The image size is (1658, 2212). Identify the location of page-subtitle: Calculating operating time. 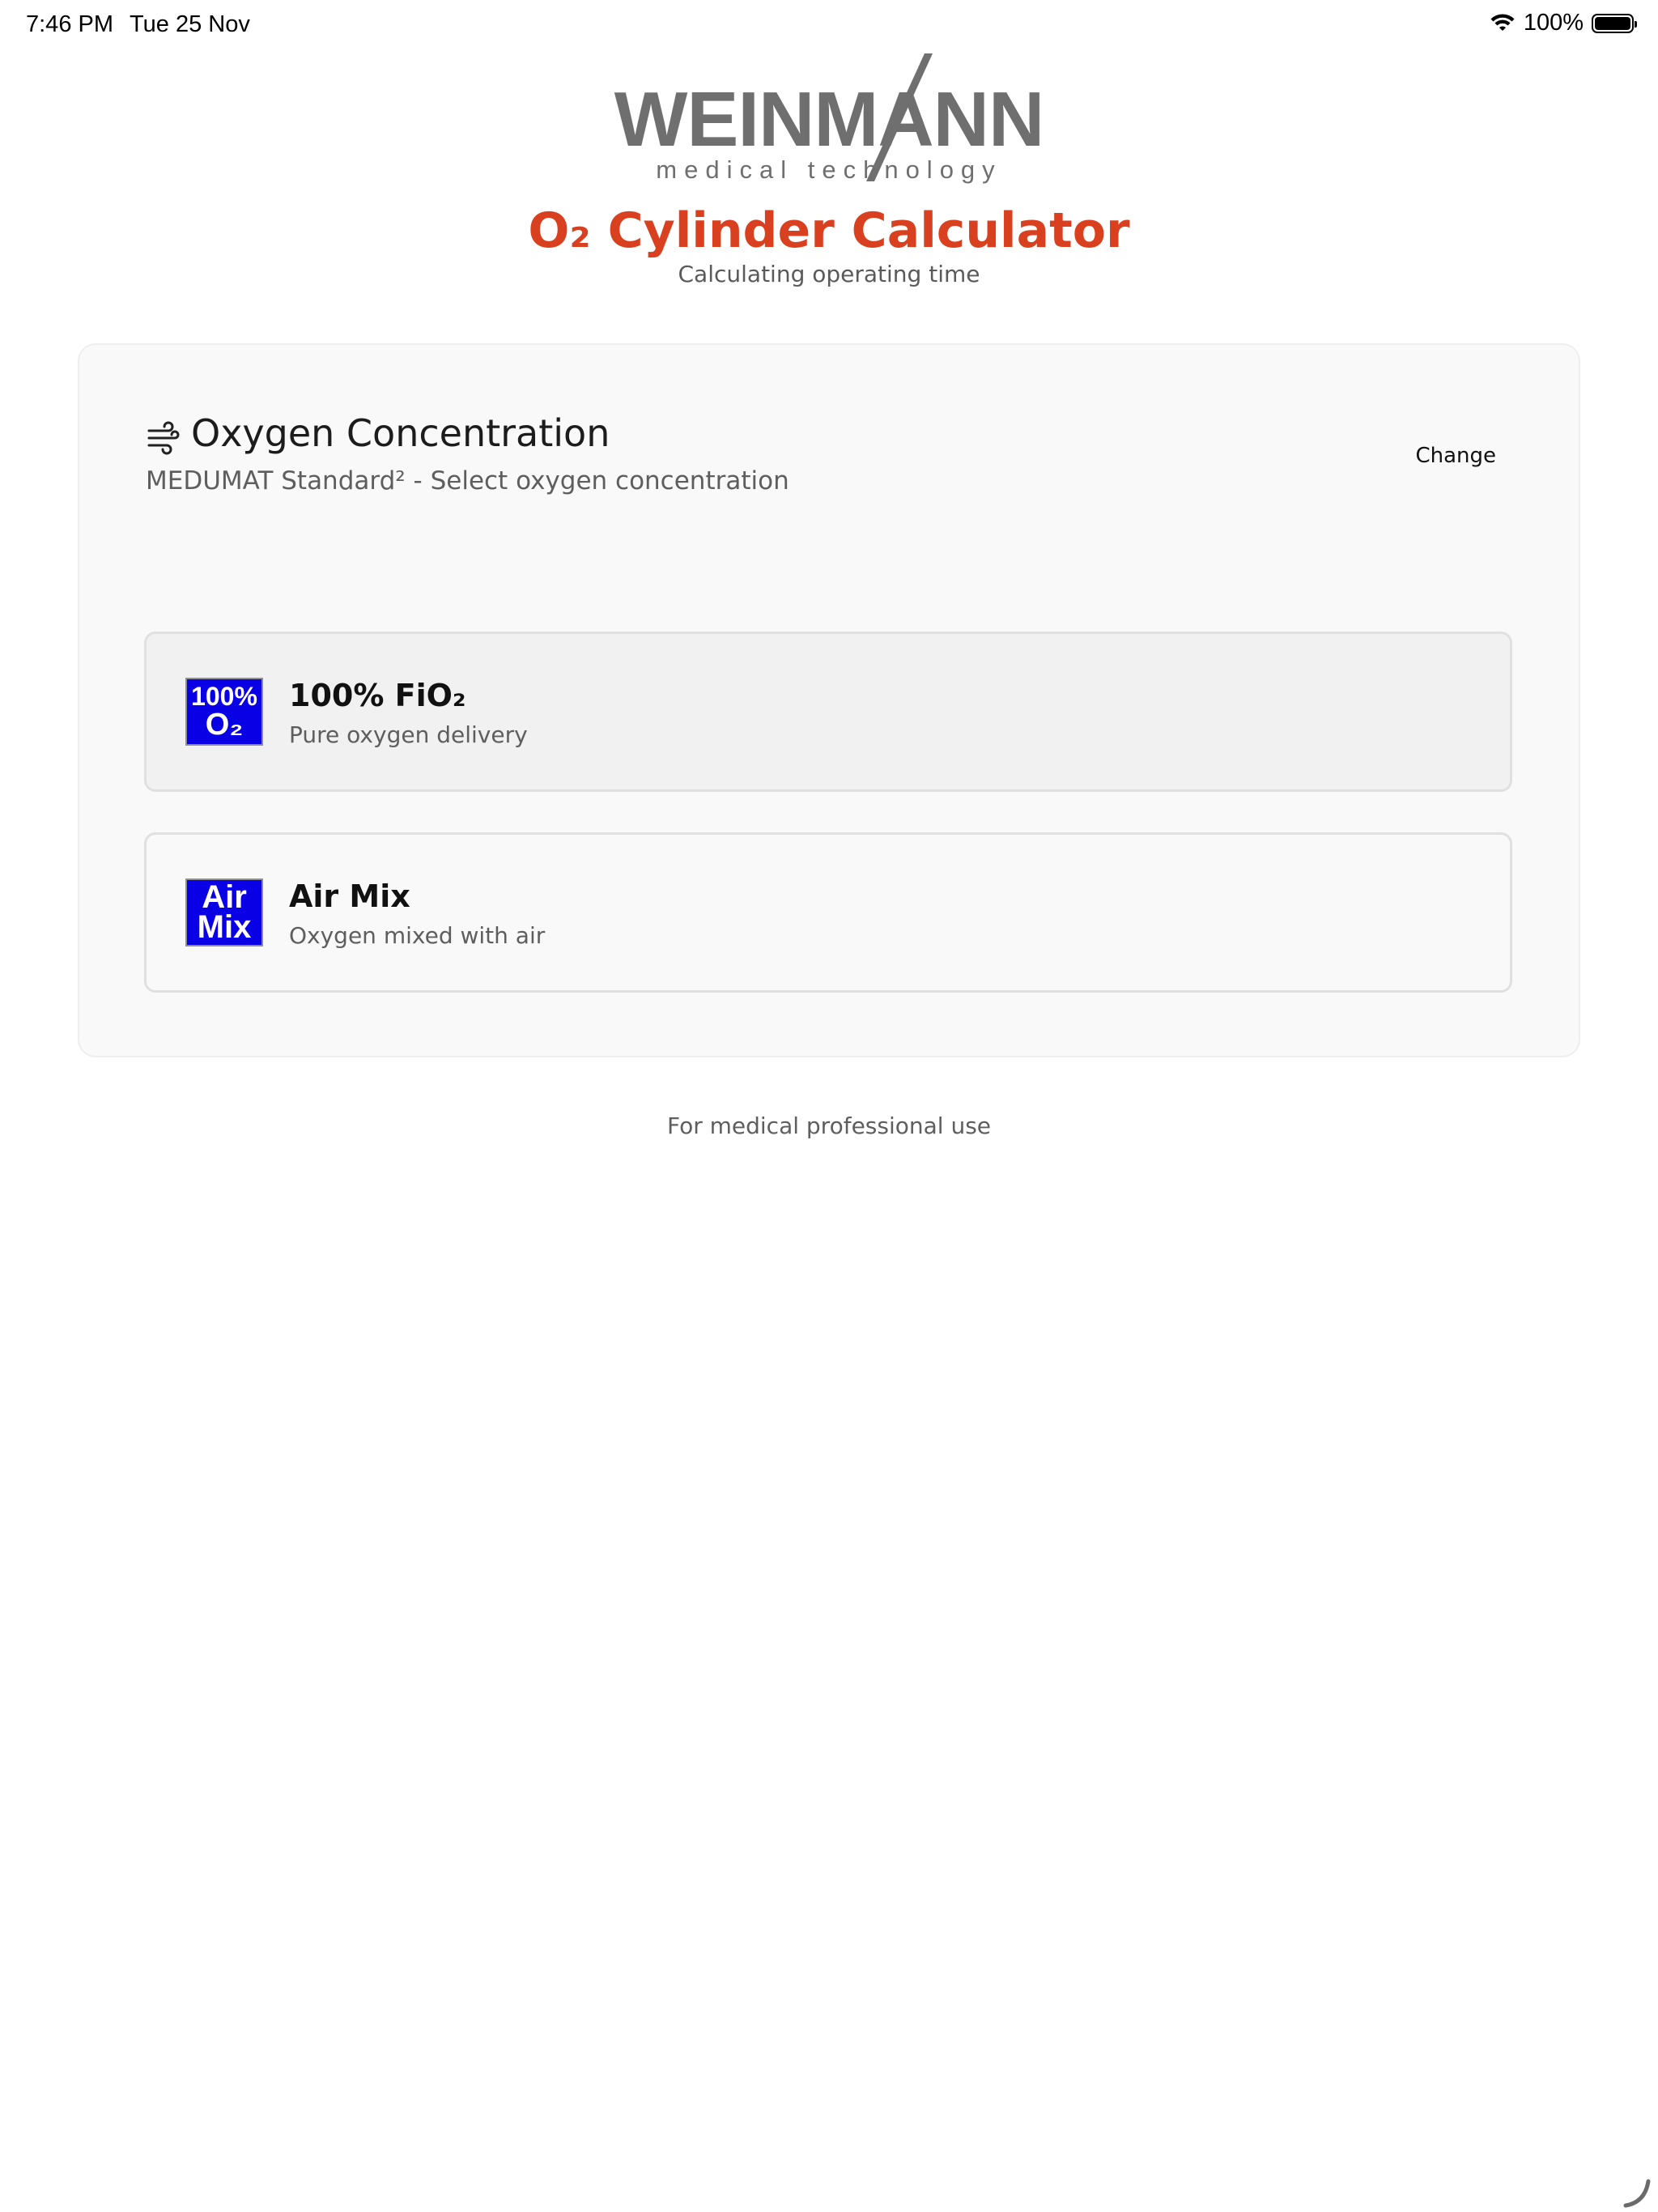
(829, 274).